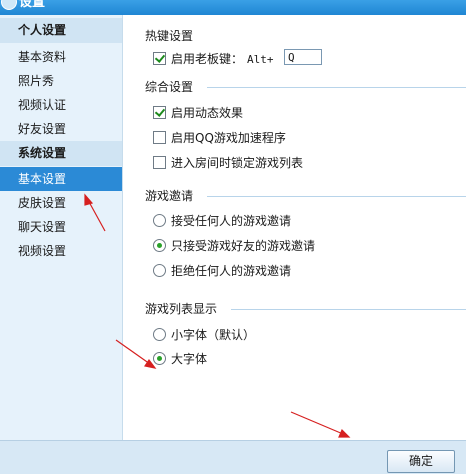  What do you see at coordinates (169, 36) in the screenshot?
I see `hotkey-group-title: 热键设置` at bounding box center [169, 36].